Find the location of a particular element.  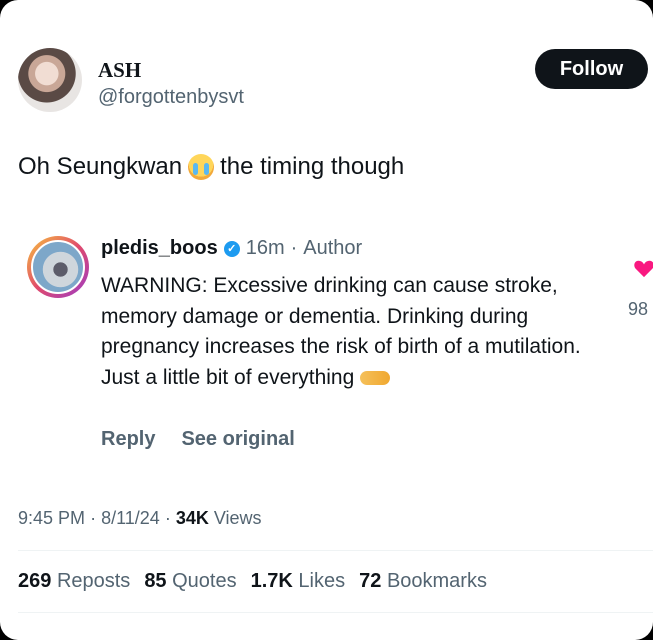

bookmarks-stat: 72 Bookmarks is located at coordinates (423, 581).